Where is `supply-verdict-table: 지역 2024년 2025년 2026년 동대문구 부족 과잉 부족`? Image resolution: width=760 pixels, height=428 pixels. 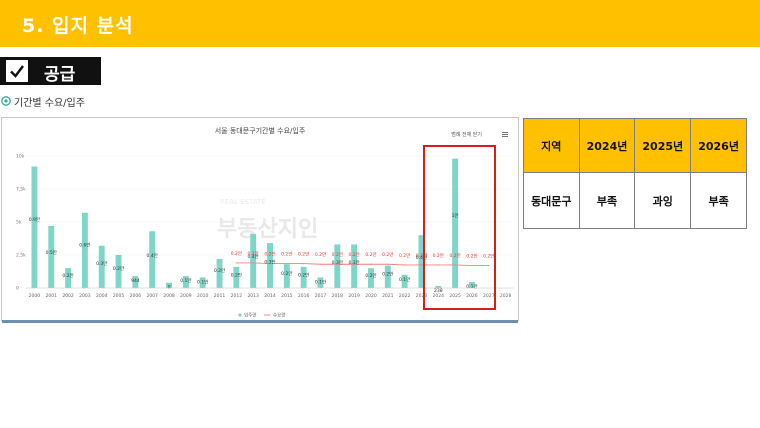
supply-verdict-table: 지역 2024년 2025년 2026년 동대문구 부족 과잉 부족 is located at coordinates (635, 173).